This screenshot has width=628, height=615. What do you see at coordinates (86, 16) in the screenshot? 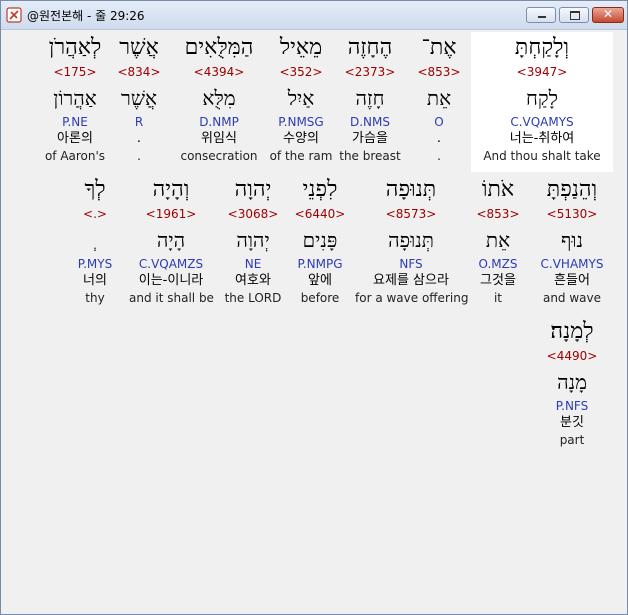
I see `window-title: @원전본해 - 줄 29:26` at bounding box center [86, 16].